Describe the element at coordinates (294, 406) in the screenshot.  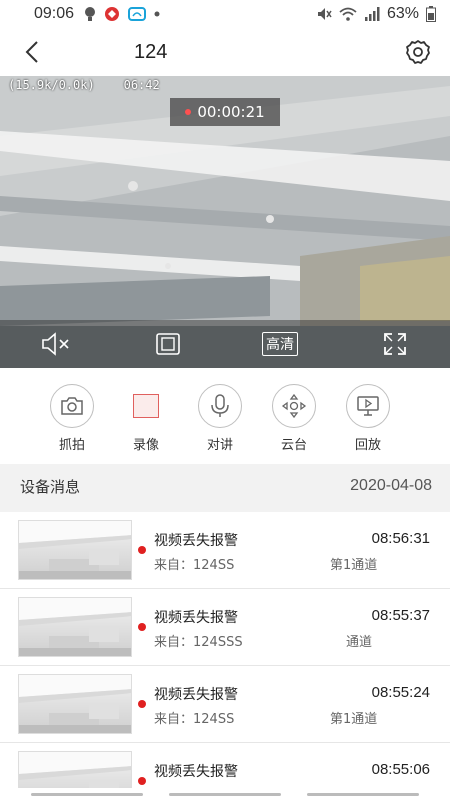
I see `ptz-icon` at that location.